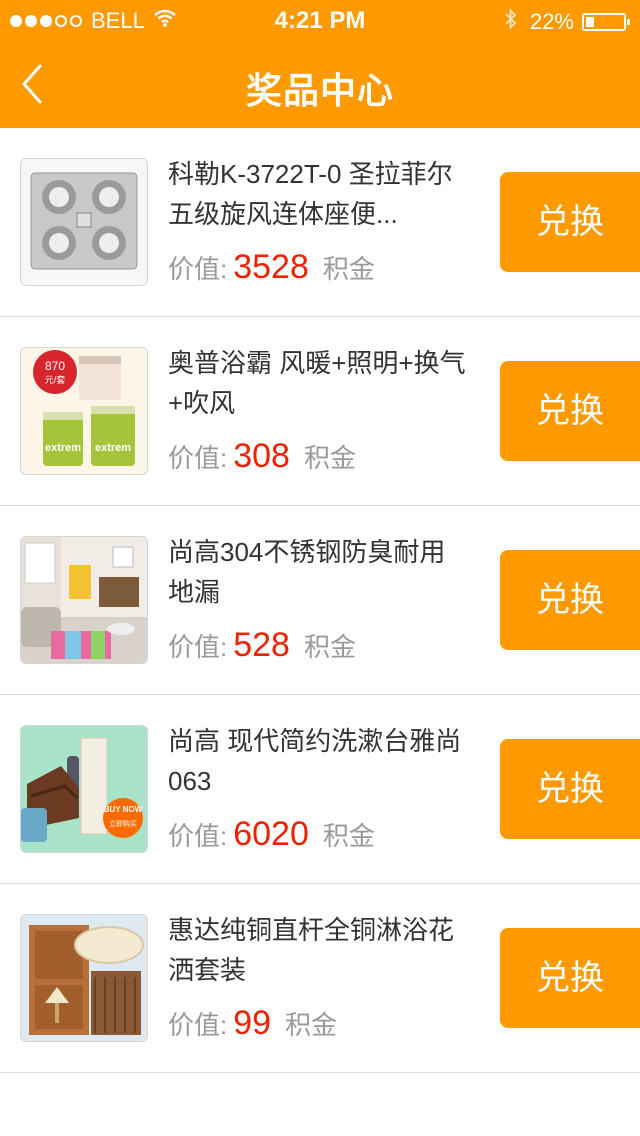 This screenshot has height=1136, width=640. What do you see at coordinates (590, 22) in the screenshot?
I see `battery-fill` at bounding box center [590, 22].